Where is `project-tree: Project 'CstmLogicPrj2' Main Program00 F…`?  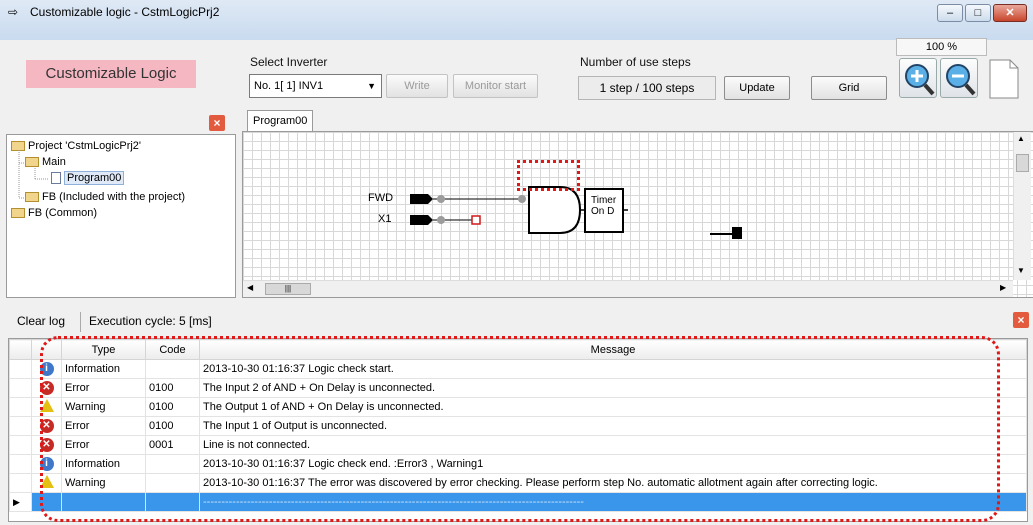 project-tree: Project 'CstmLogicPrj2' Main Program00 F… is located at coordinates (121, 216).